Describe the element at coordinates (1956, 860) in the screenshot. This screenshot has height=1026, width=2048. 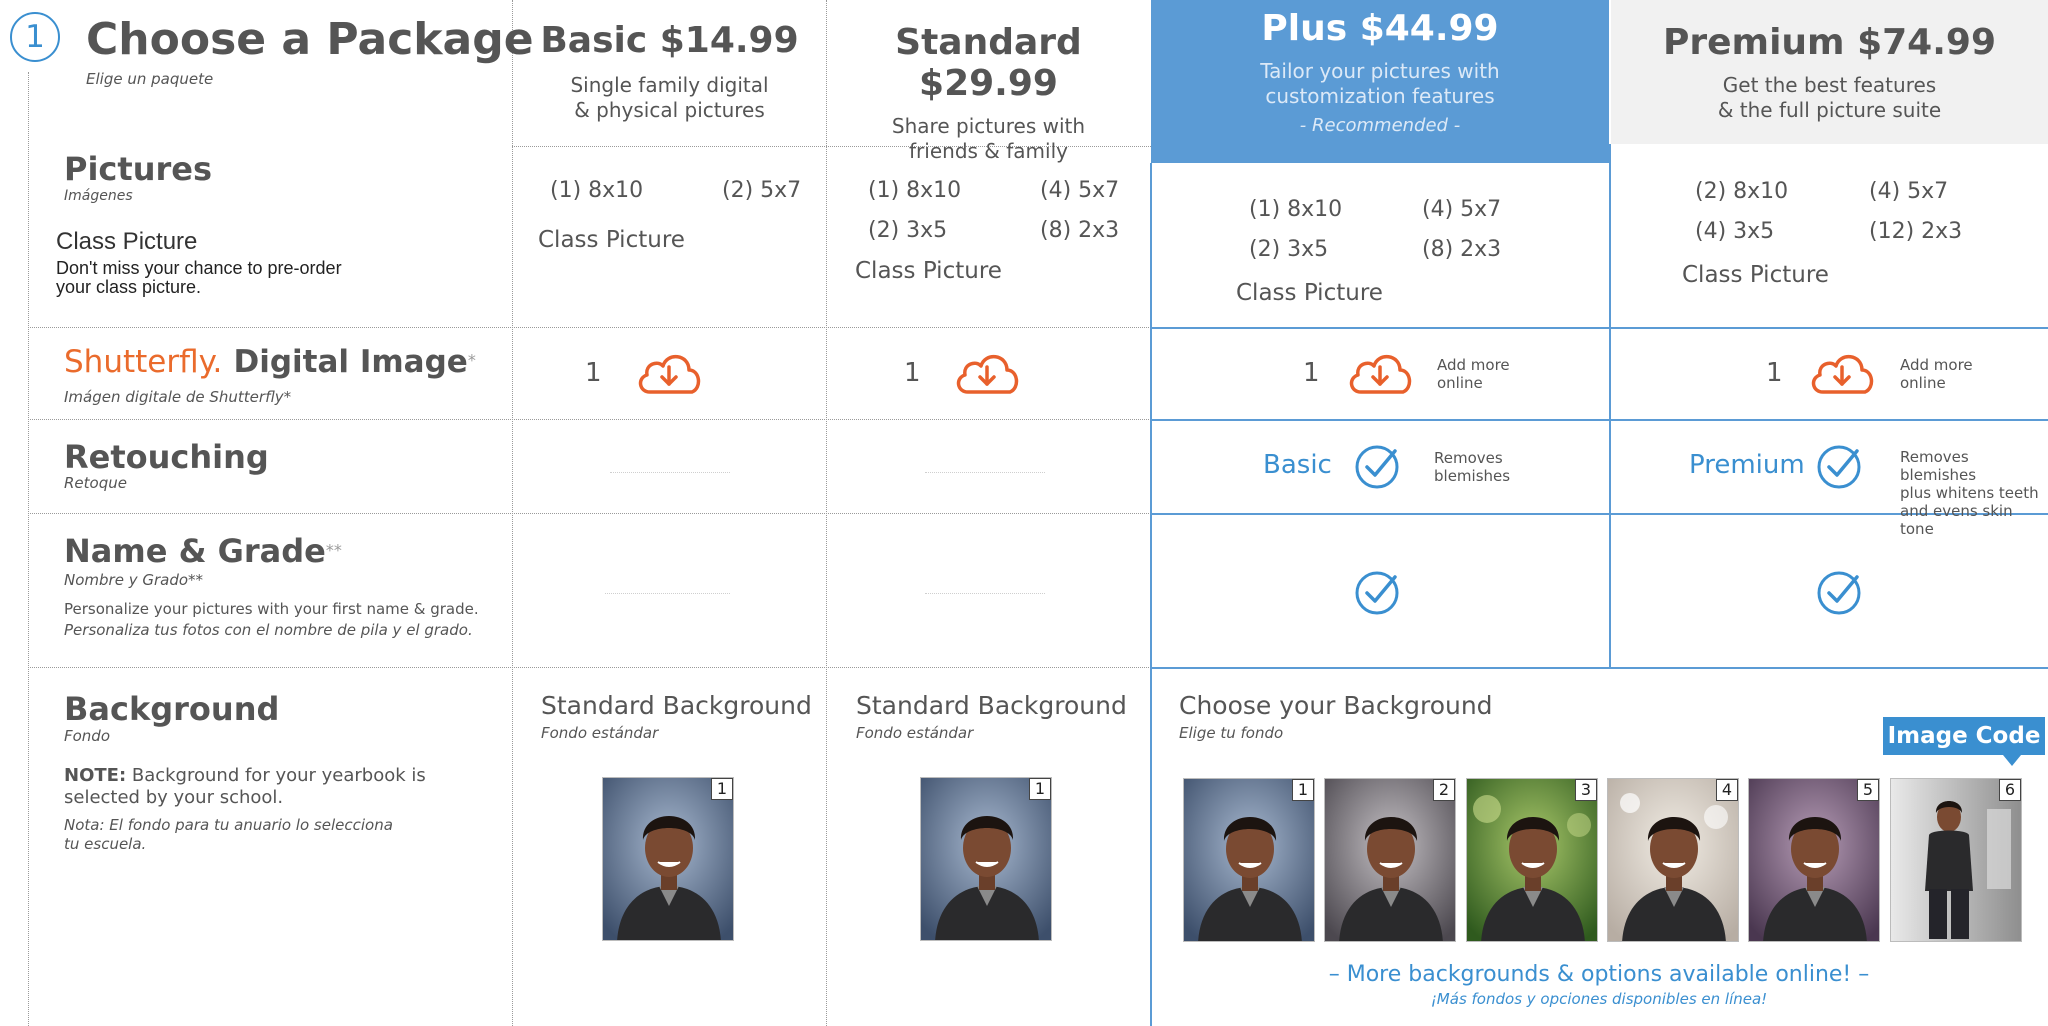
I see `background-photo-6: 6` at that location.